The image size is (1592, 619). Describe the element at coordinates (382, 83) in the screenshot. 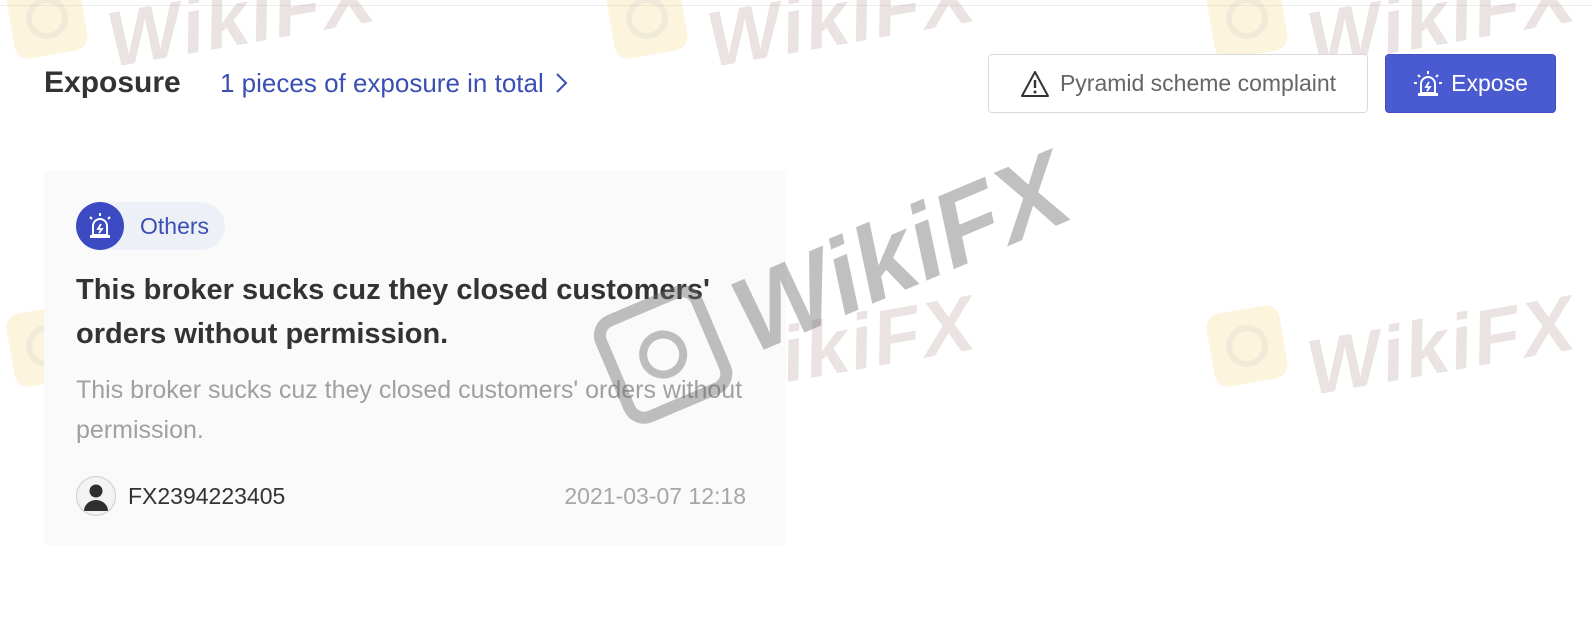

I see `exposure-total-label: 1 pieces of exposure in total` at that location.